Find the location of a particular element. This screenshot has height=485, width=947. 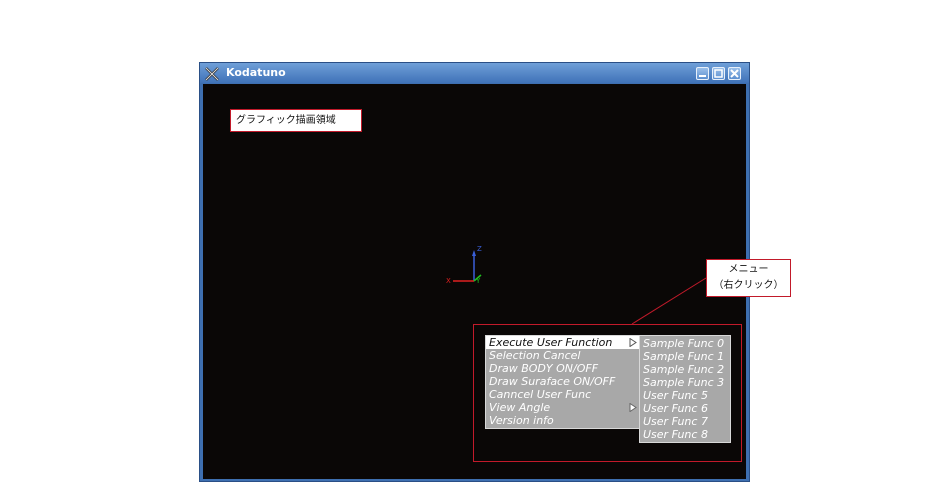

close-icon is located at coordinates (734, 73).